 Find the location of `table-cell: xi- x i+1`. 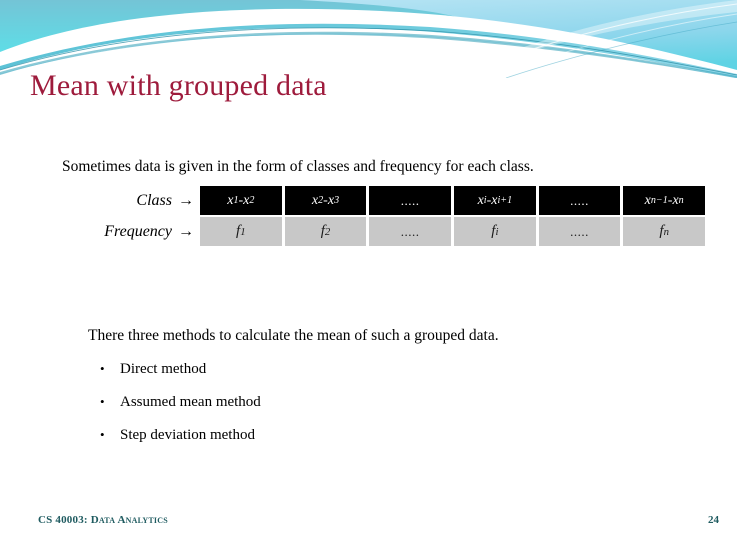

table-cell: xi- x i+1 is located at coordinates (495, 200).